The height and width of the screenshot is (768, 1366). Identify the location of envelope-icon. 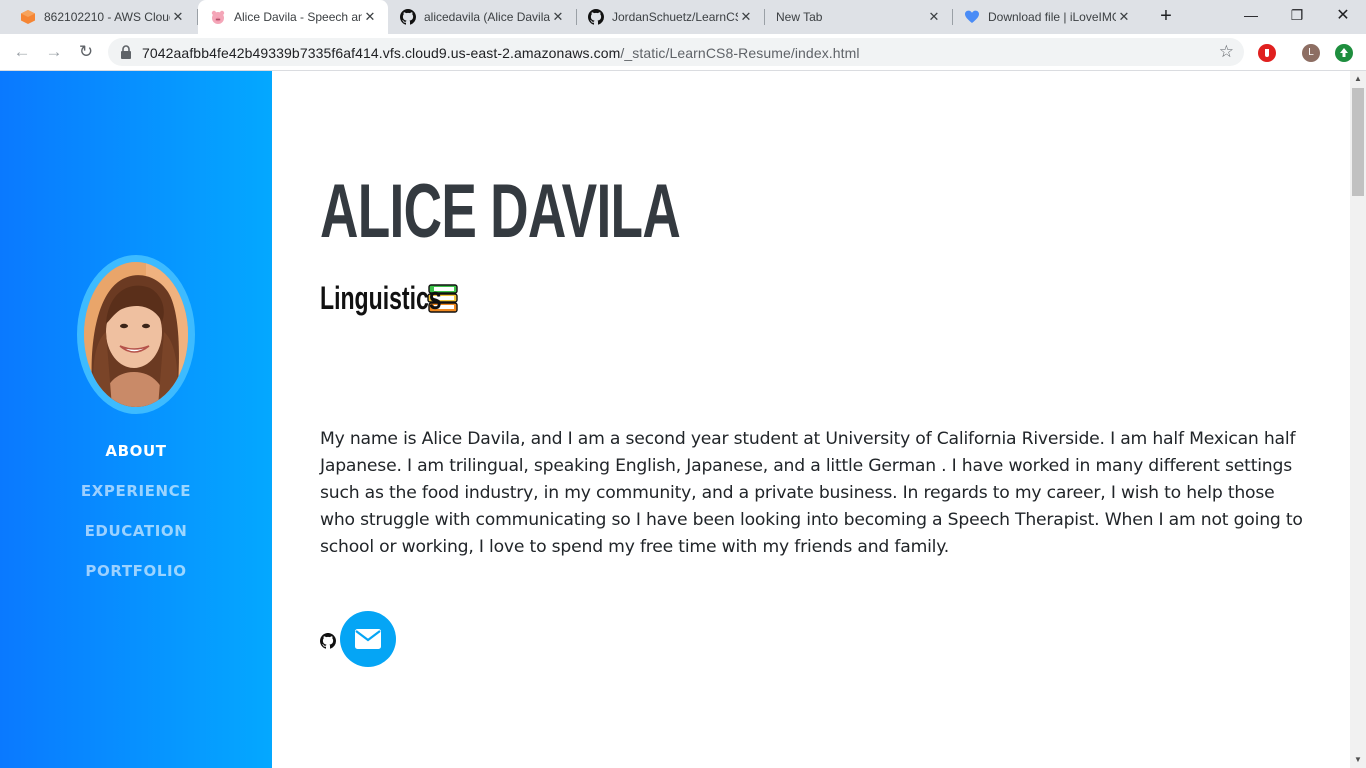
(368, 639).